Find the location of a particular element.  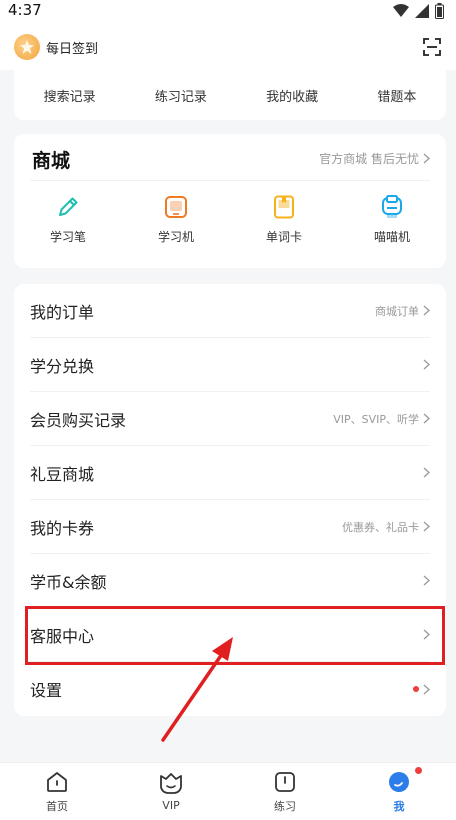

menu-item-label: 会员购买记录 is located at coordinates (78, 420).